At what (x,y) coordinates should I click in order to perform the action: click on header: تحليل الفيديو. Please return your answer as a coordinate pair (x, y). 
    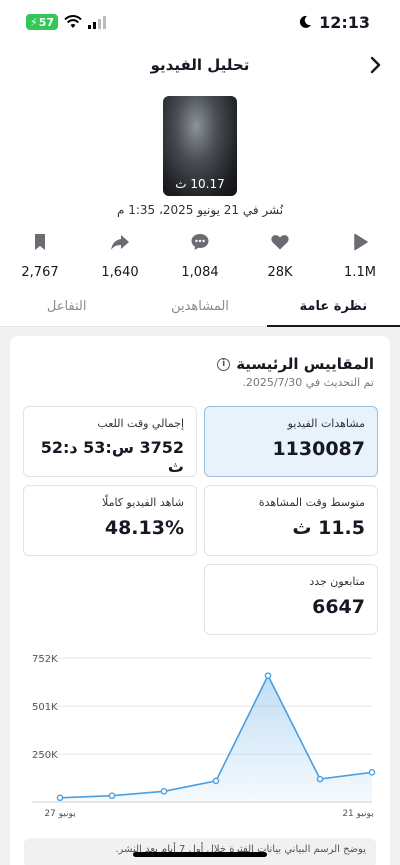
    Looking at the image, I should click on (200, 65).